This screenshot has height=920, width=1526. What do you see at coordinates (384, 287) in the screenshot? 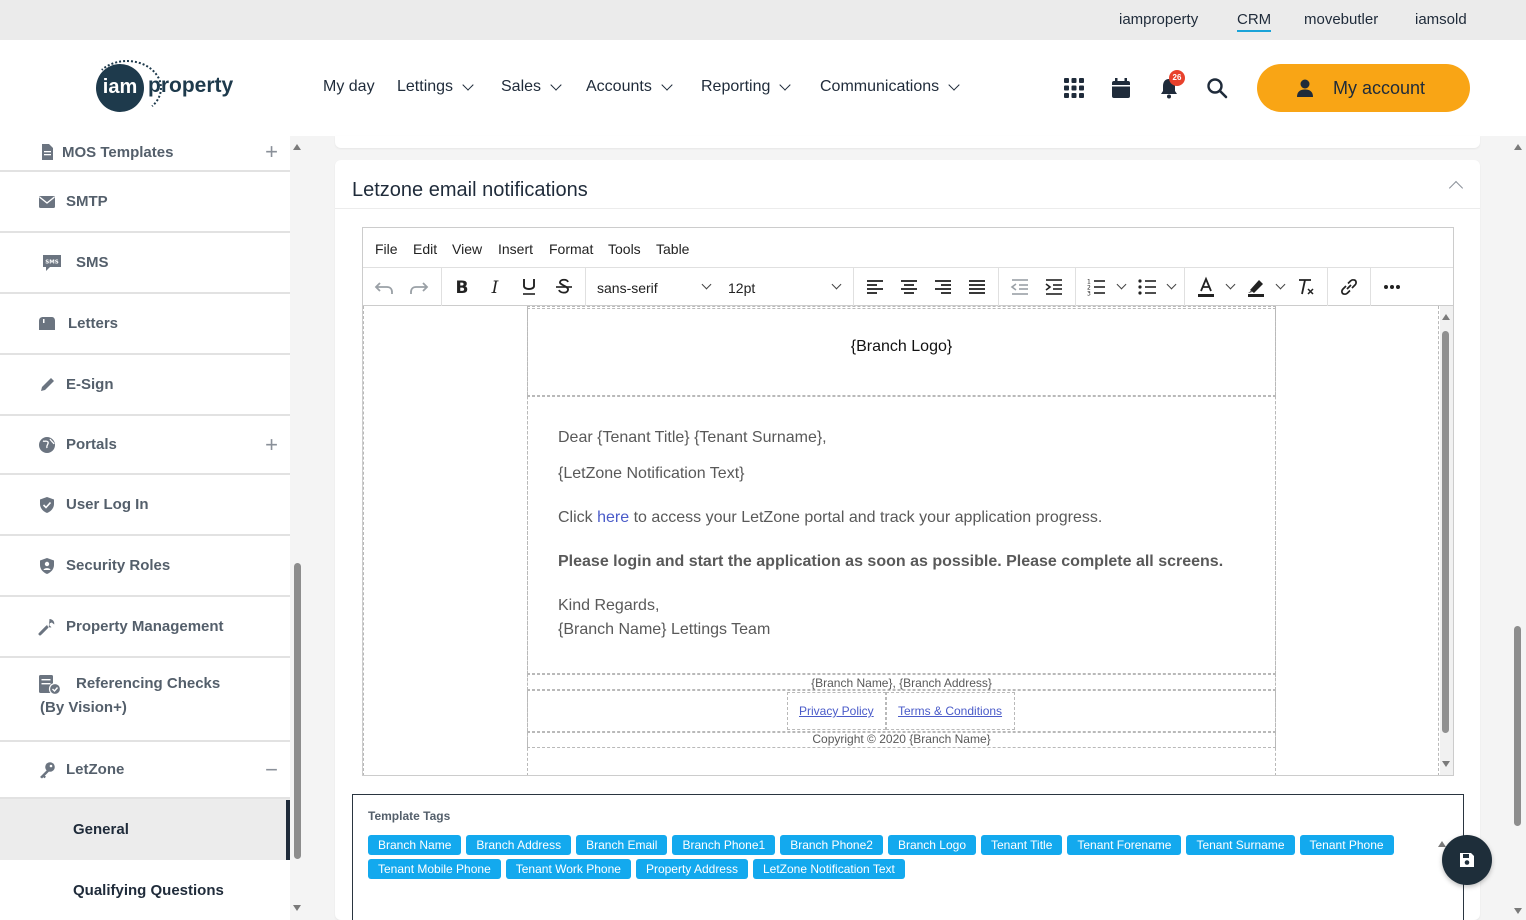
I see `undo-icon` at bounding box center [384, 287].